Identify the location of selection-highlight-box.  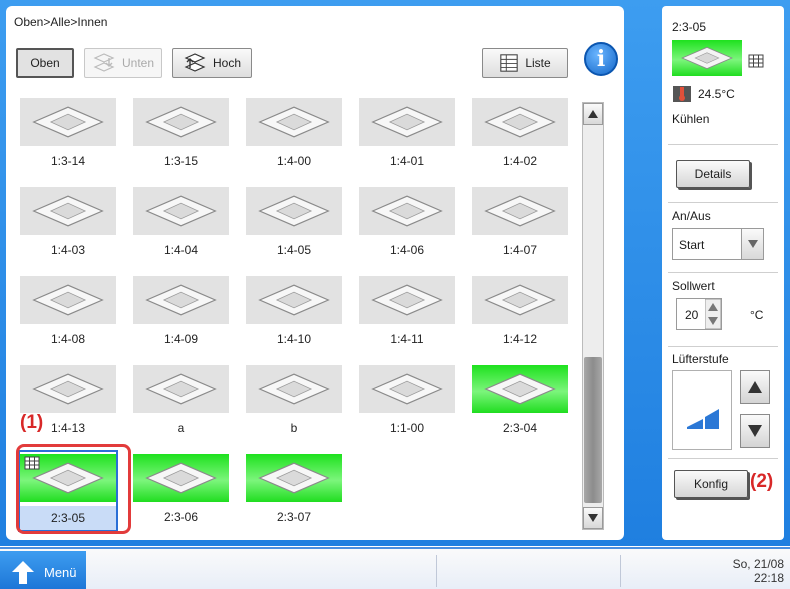
(73, 489).